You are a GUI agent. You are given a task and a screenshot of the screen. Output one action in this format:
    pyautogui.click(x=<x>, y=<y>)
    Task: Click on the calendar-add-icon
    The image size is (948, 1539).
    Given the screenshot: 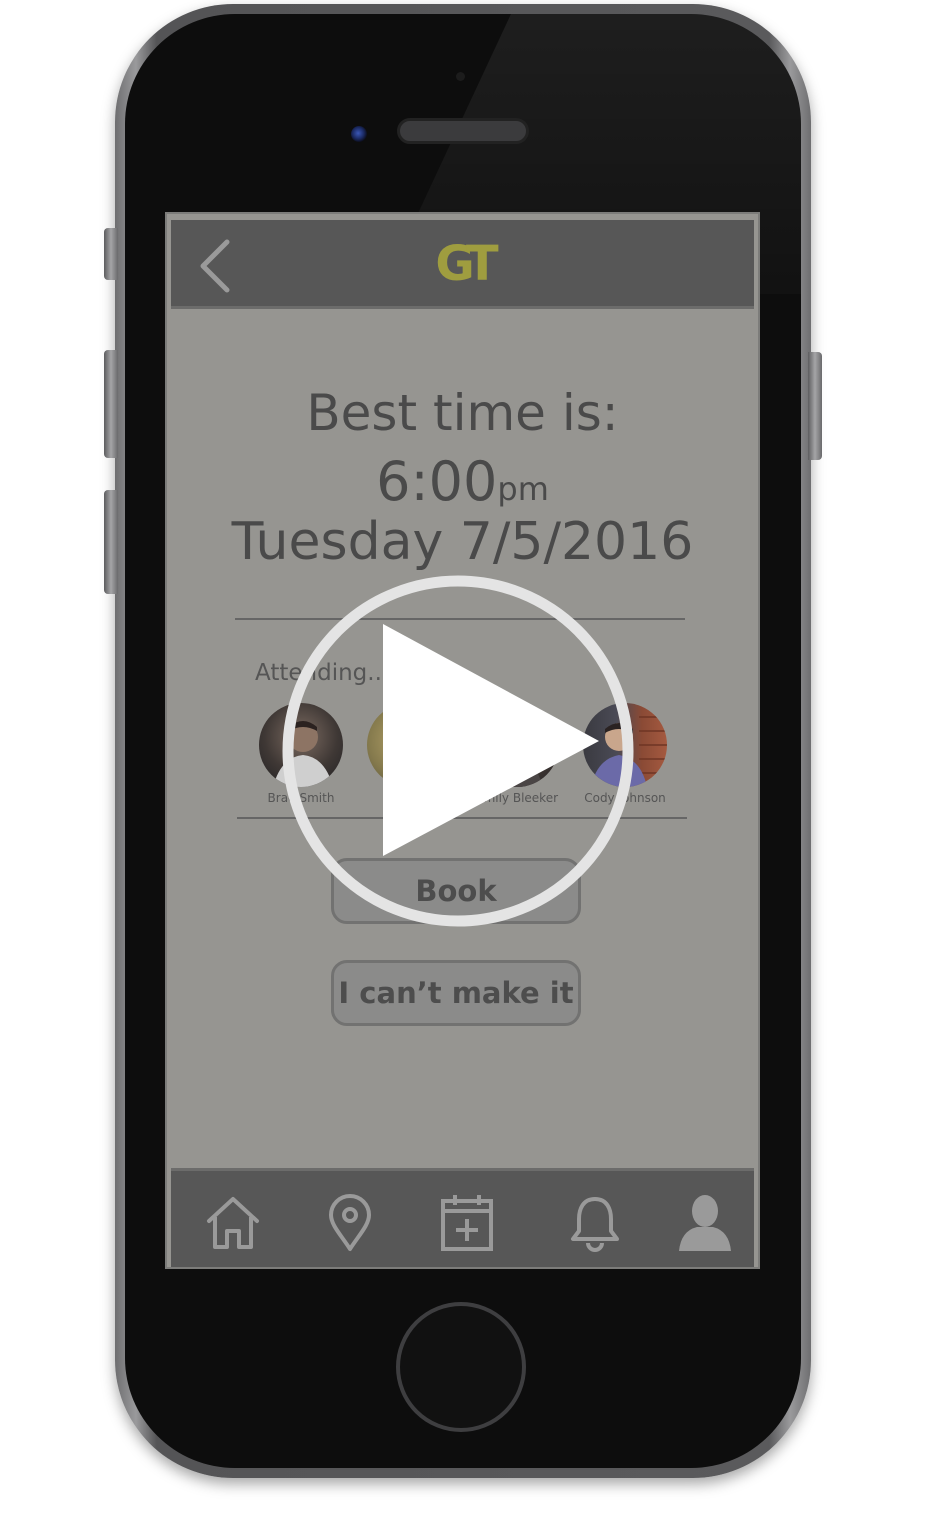 What is the action you would take?
    pyautogui.click(x=467, y=1223)
    